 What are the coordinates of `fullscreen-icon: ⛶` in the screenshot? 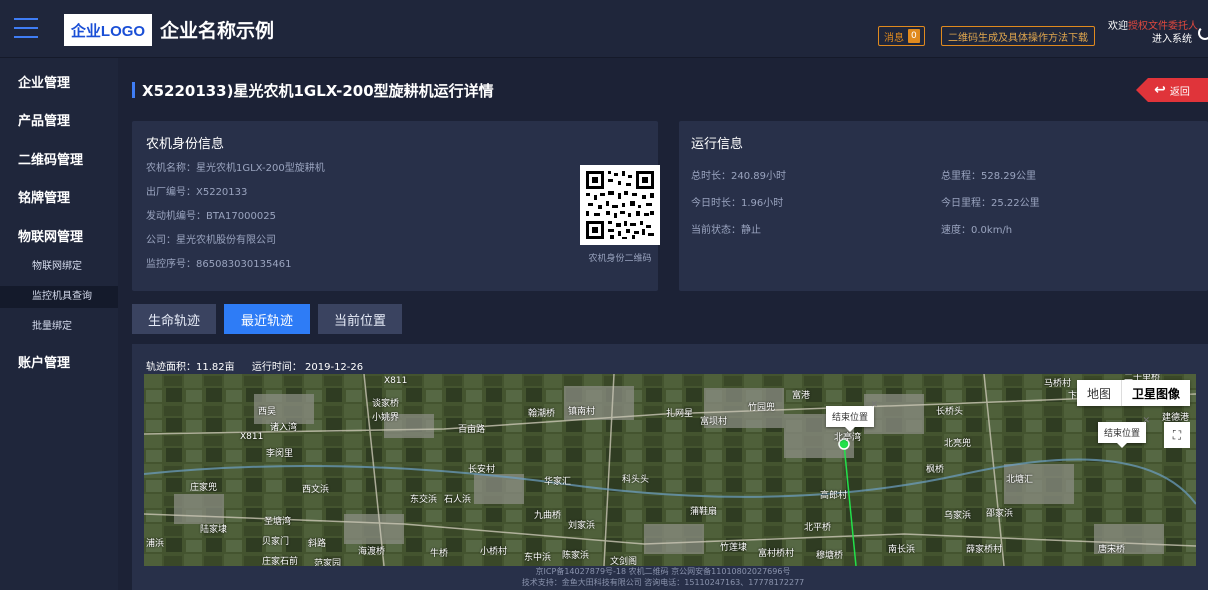 It's located at (1177, 435).